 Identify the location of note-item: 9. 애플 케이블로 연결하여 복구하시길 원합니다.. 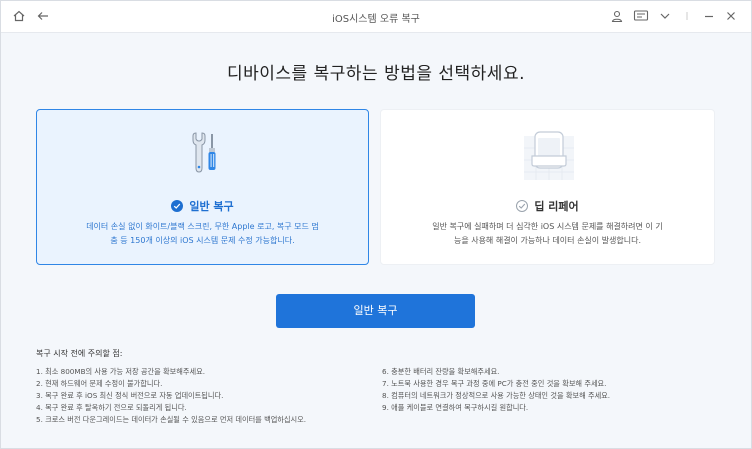
(455, 407).